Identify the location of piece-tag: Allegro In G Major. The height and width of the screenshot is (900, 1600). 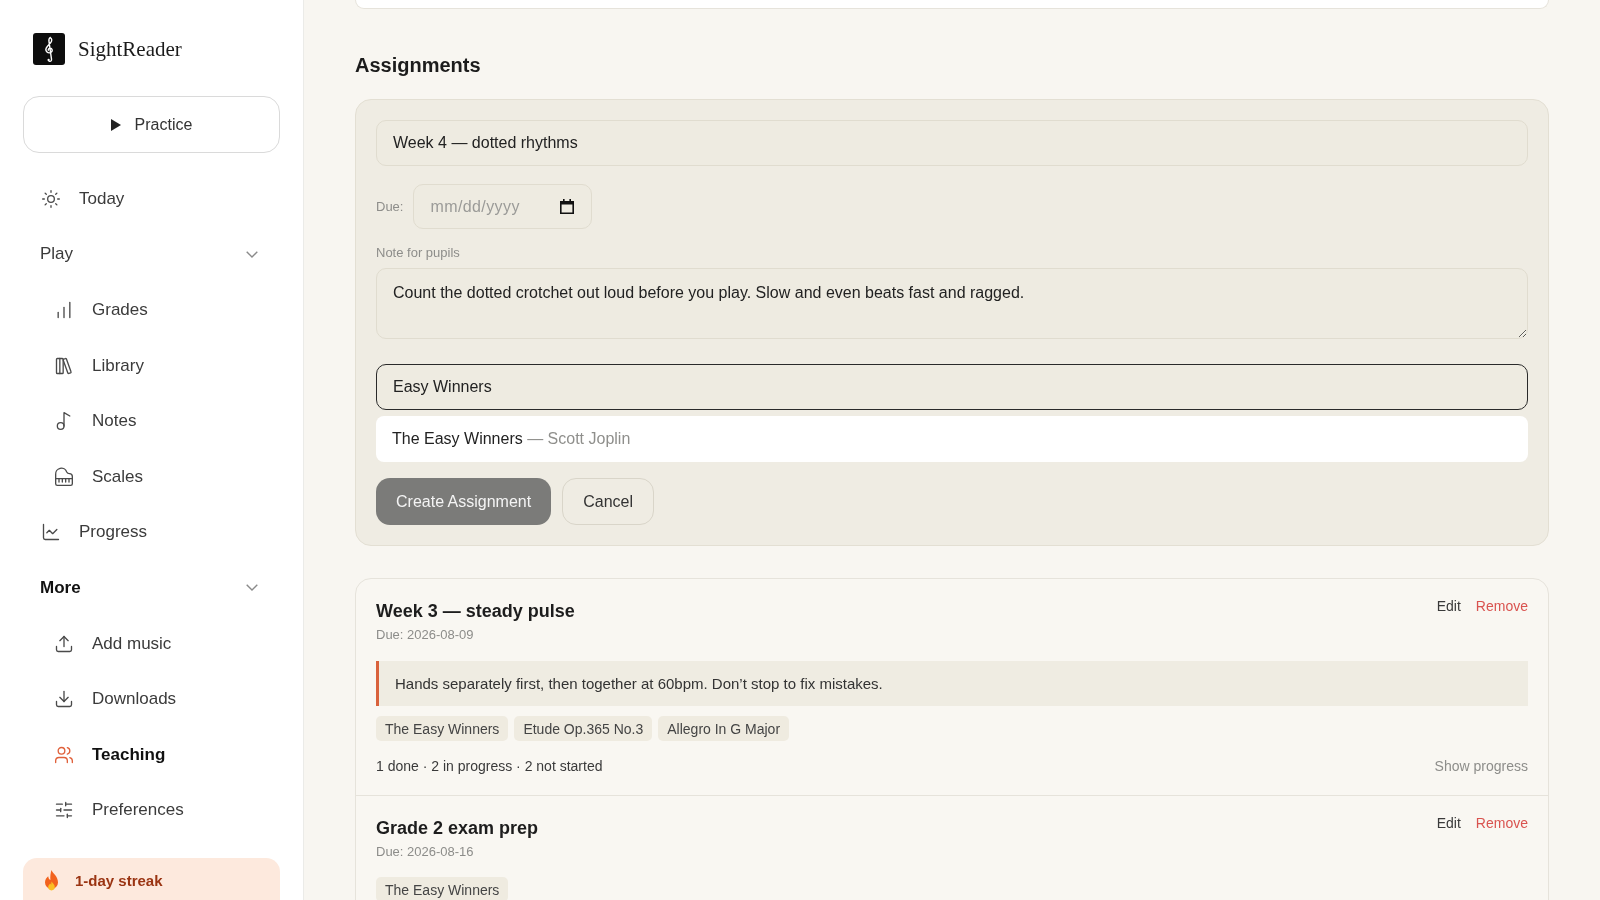
(724, 728).